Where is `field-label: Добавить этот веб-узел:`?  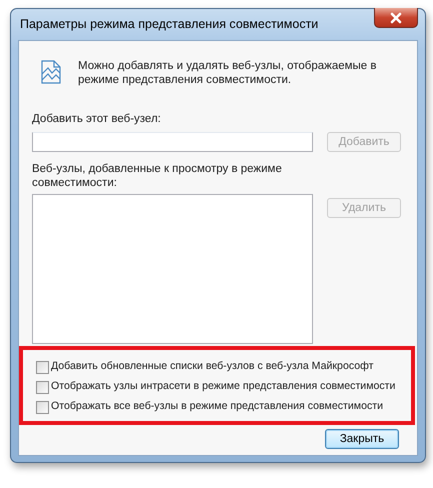 field-label: Добавить этот веб-узел: is located at coordinates (97, 119).